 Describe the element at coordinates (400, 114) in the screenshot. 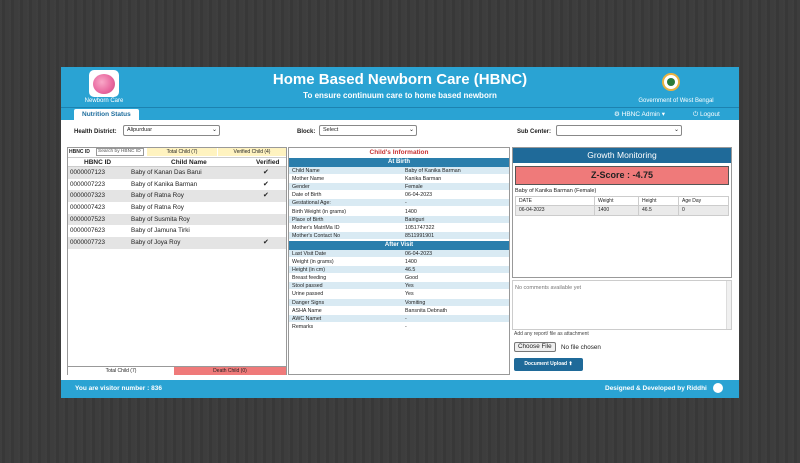

I see `navbar: Nutrition Status ⚙ HBNC Admin ▾ ⏻ Logout` at that location.